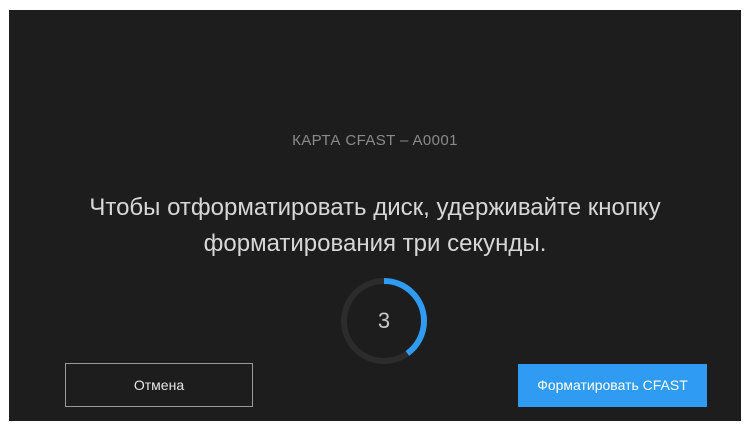  What do you see at coordinates (375, 243) in the screenshot?
I see `message-line-2: форматирования три секунды.` at bounding box center [375, 243].